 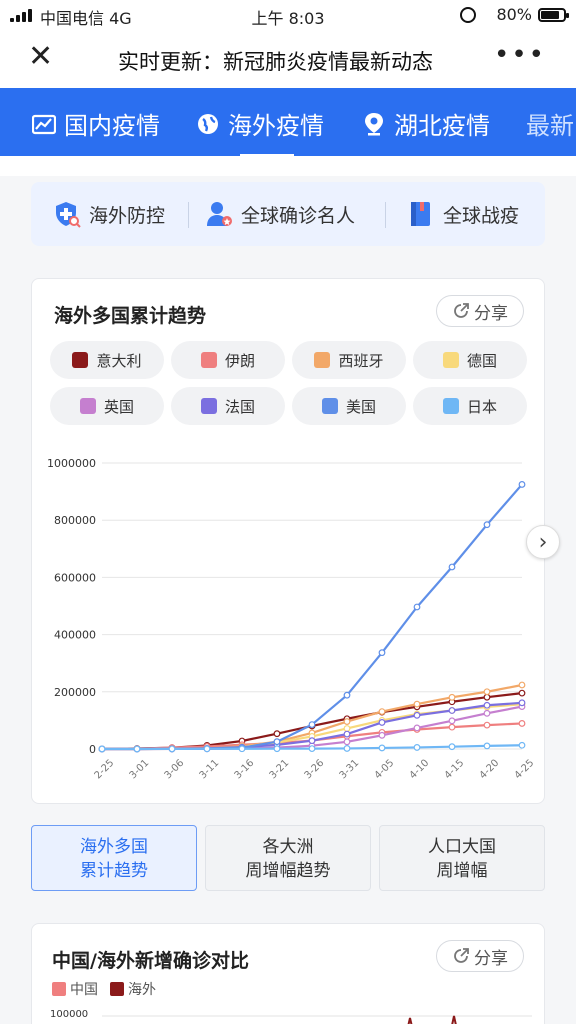 I want to click on legend-item: 英国, so click(x=107, y=406).